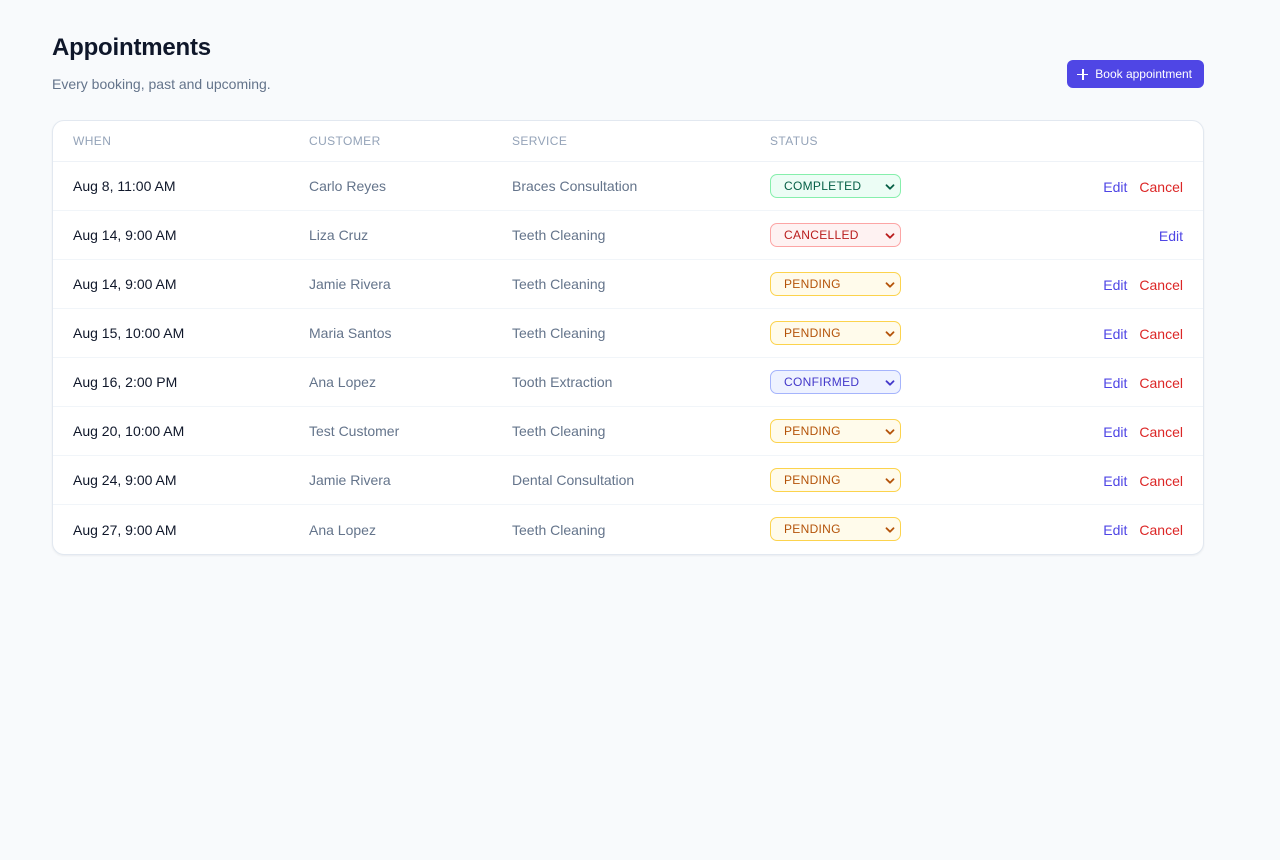 This screenshot has width=1280, height=860. Describe the element at coordinates (794, 141) in the screenshot. I see `column-header-status: STATUS` at that location.